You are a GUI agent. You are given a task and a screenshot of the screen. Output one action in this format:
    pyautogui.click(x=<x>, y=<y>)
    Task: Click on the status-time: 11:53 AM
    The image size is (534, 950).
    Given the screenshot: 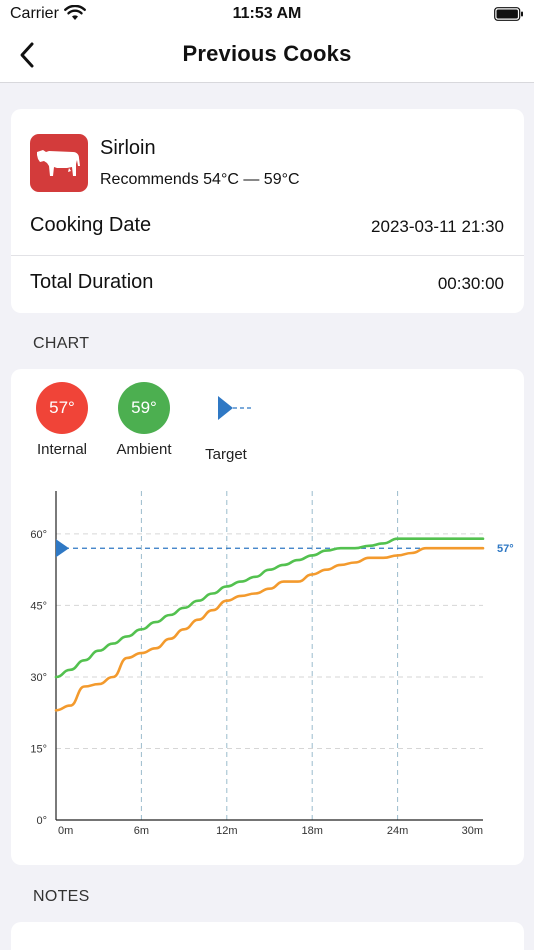 What is the action you would take?
    pyautogui.click(x=267, y=13)
    